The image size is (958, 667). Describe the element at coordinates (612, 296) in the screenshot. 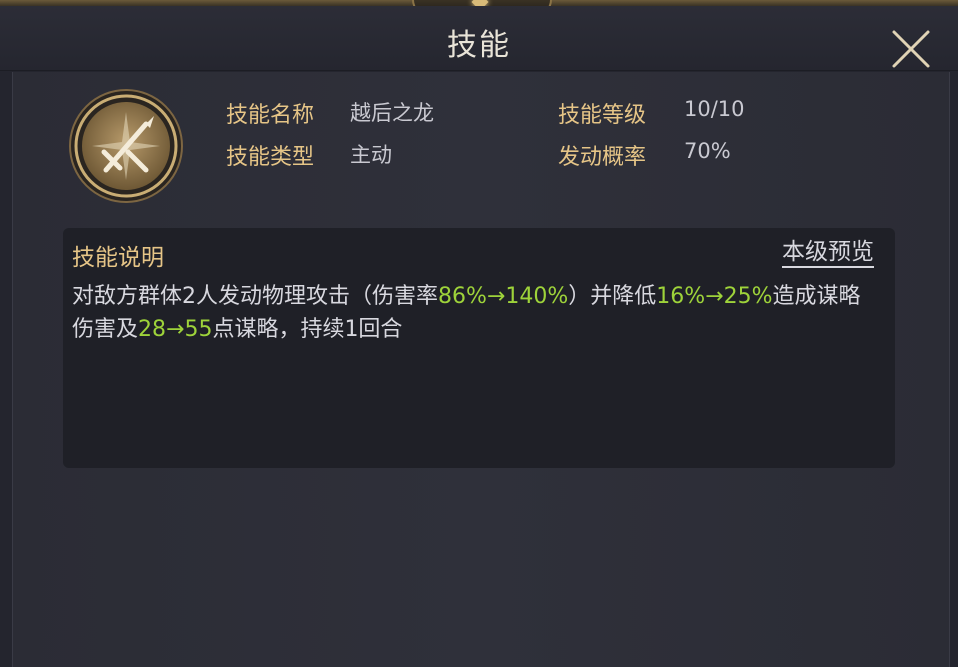

I see `description-segment: ）并降低` at that location.